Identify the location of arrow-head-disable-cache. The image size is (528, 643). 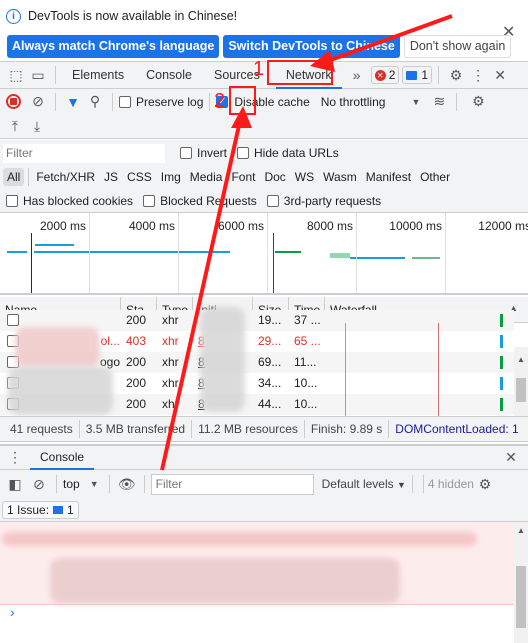
(241, 117).